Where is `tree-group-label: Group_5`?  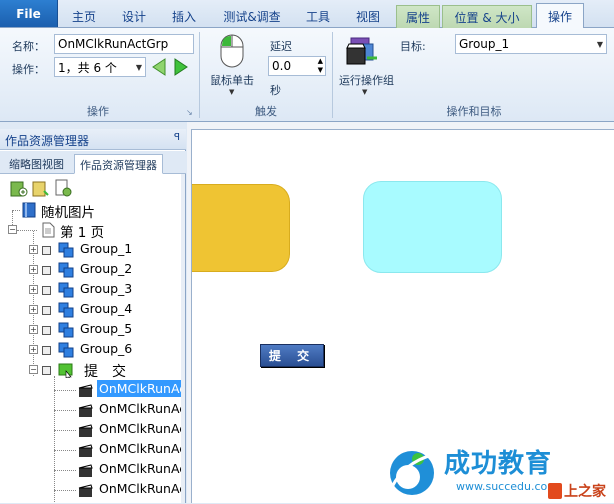
tree-group-label: Group_5 is located at coordinates (106, 328).